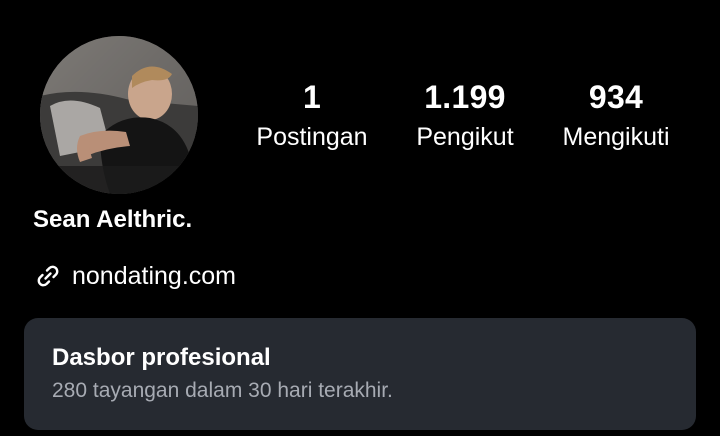 Image resolution: width=720 pixels, height=436 pixels. I want to click on following-label: Mengikuti, so click(616, 137).